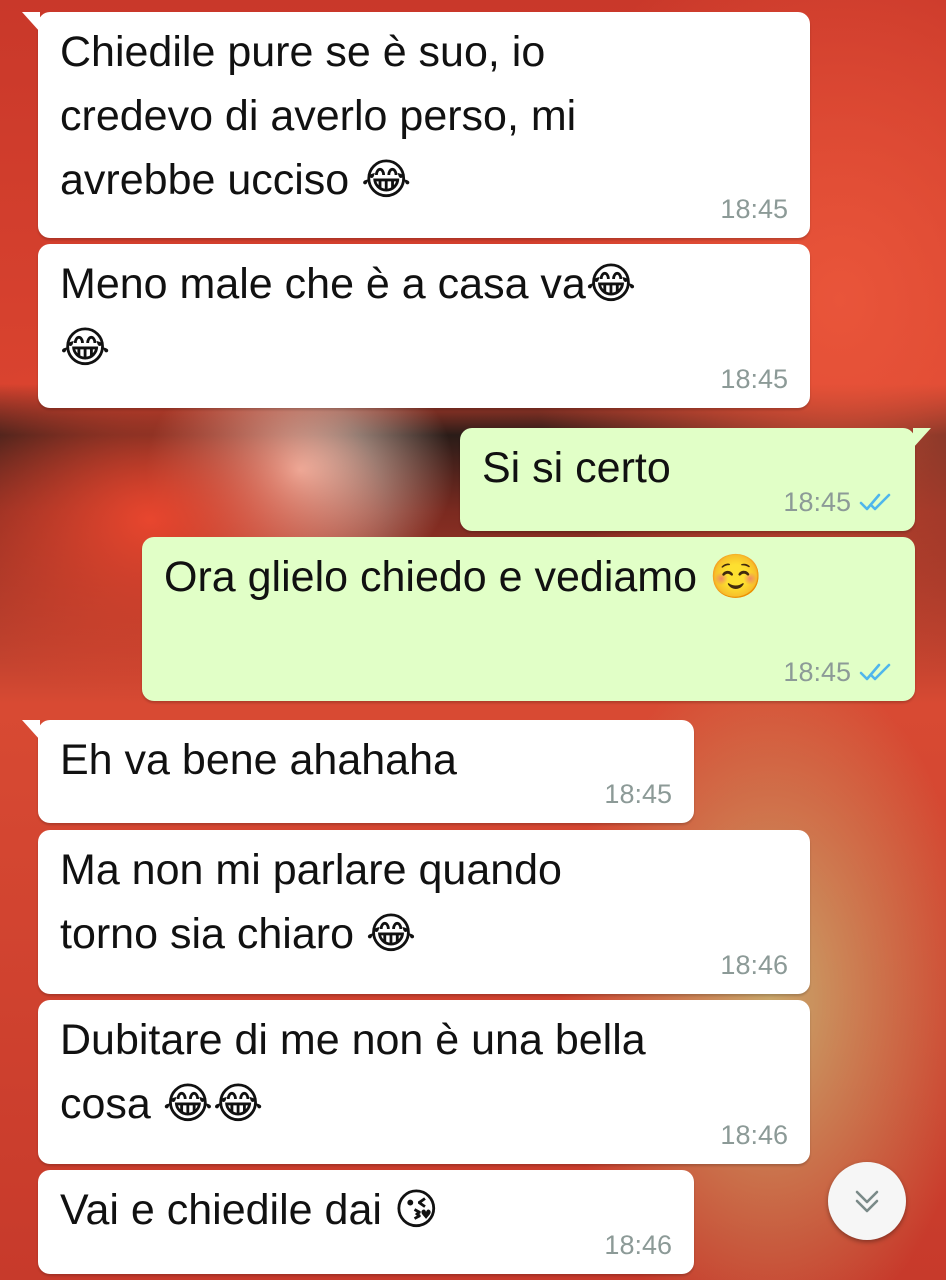  Describe the element at coordinates (528, 619) in the screenshot. I see `outgoing-message: Ora glielo chiedo e vediamo ☺️ 18:45` at that location.